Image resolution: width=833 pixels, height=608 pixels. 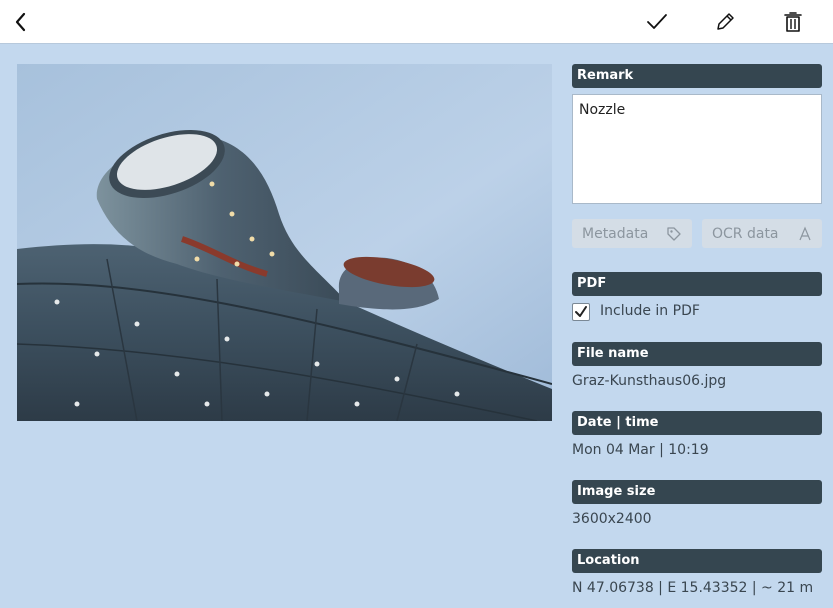 I want to click on include-in-pdf-label: Include in PDF, so click(x=650, y=311).